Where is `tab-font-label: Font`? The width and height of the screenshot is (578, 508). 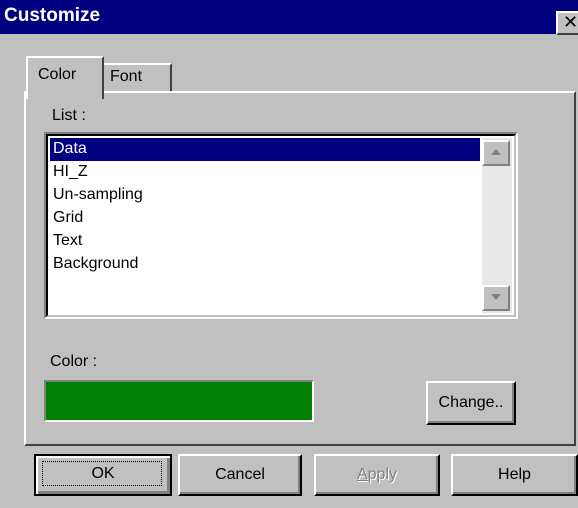 tab-font-label: Font is located at coordinates (126, 76).